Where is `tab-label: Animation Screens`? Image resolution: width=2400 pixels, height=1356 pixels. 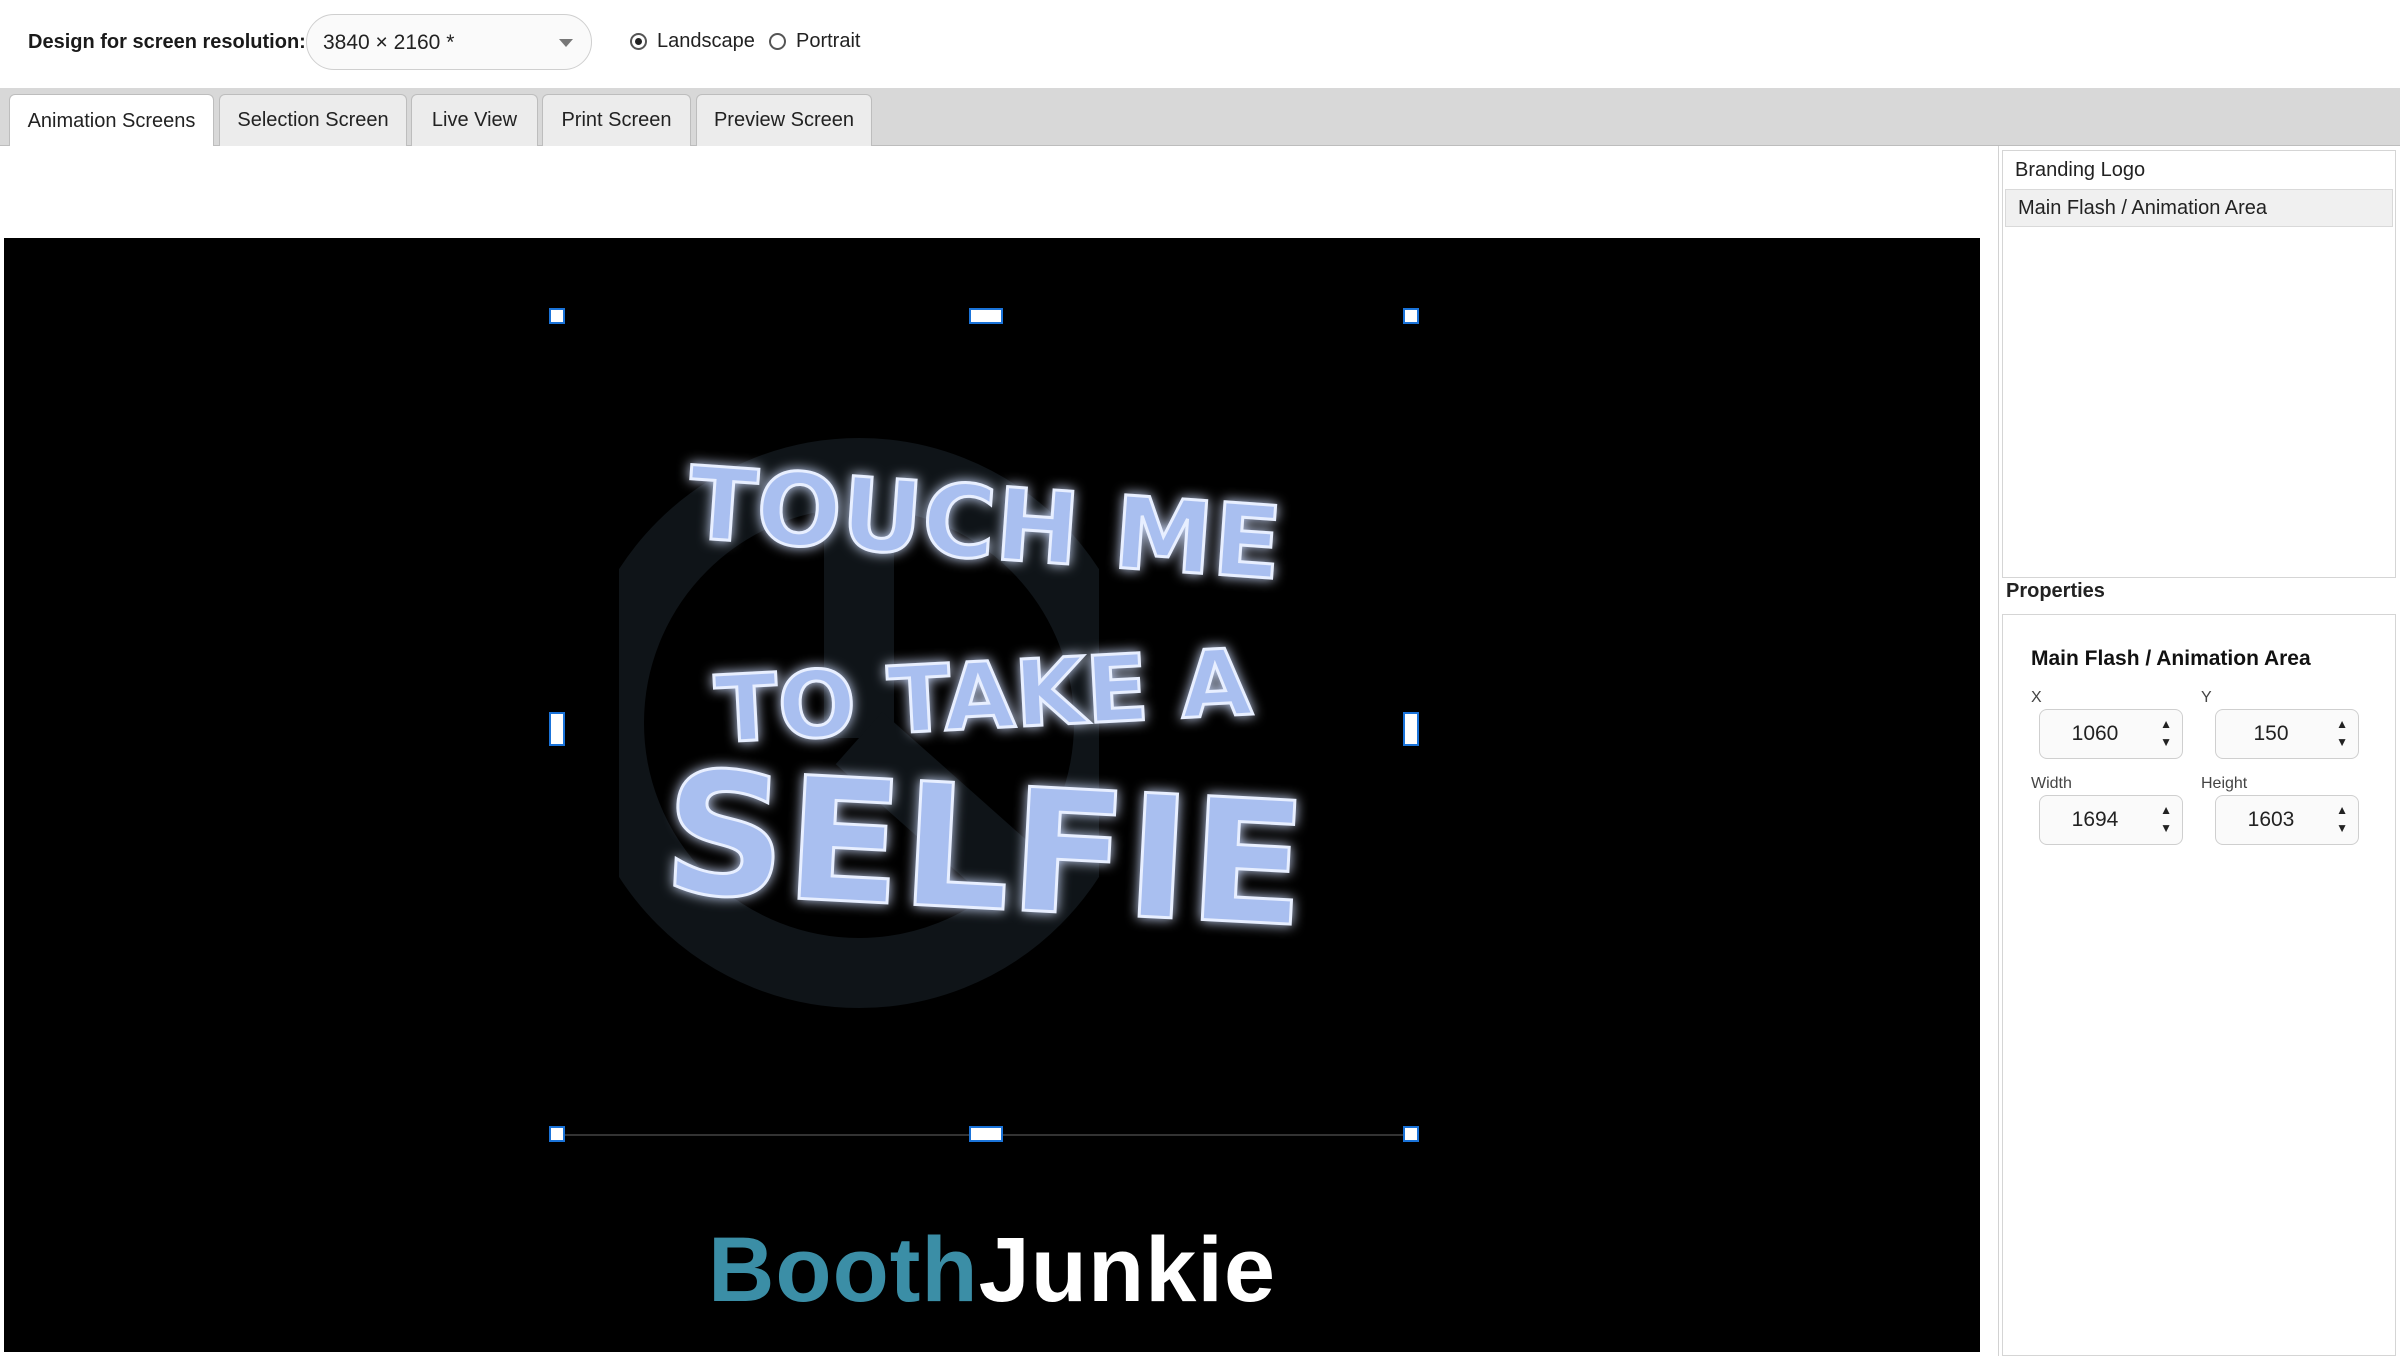
tab-label: Animation Screens is located at coordinates (111, 120).